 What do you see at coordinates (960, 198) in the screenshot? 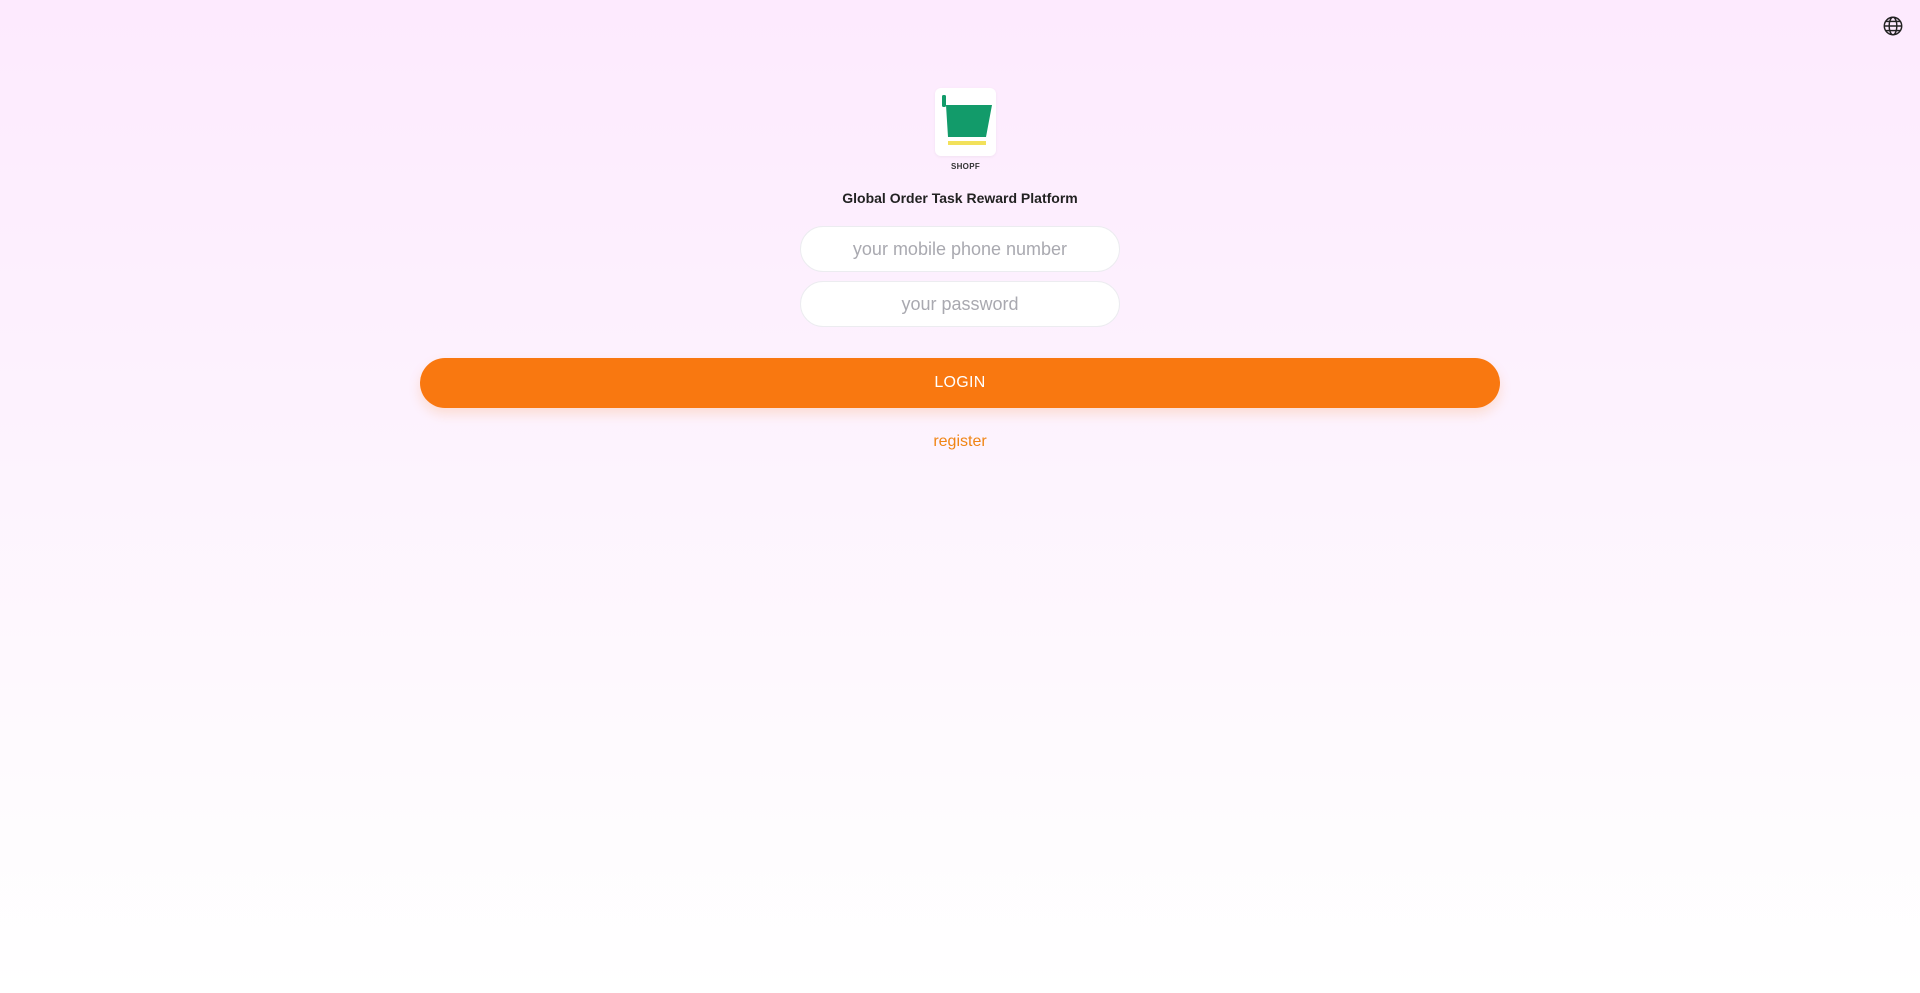
I see `platform-title: Global Order Task Reward Platform` at bounding box center [960, 198].